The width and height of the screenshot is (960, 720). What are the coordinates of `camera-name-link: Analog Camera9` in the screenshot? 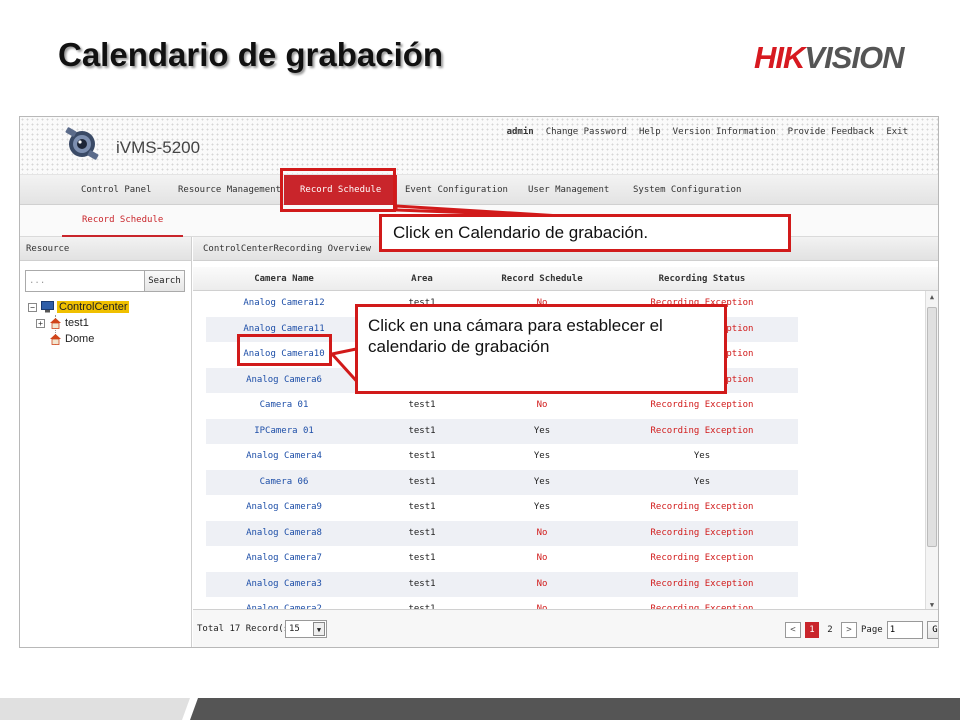 It's located at (284, 508).